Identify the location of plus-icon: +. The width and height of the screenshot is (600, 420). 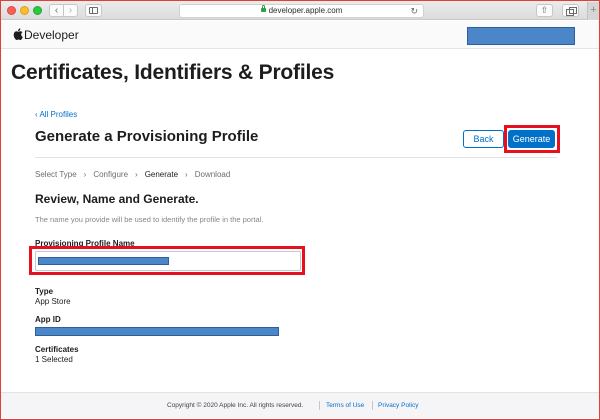
(593, 10).